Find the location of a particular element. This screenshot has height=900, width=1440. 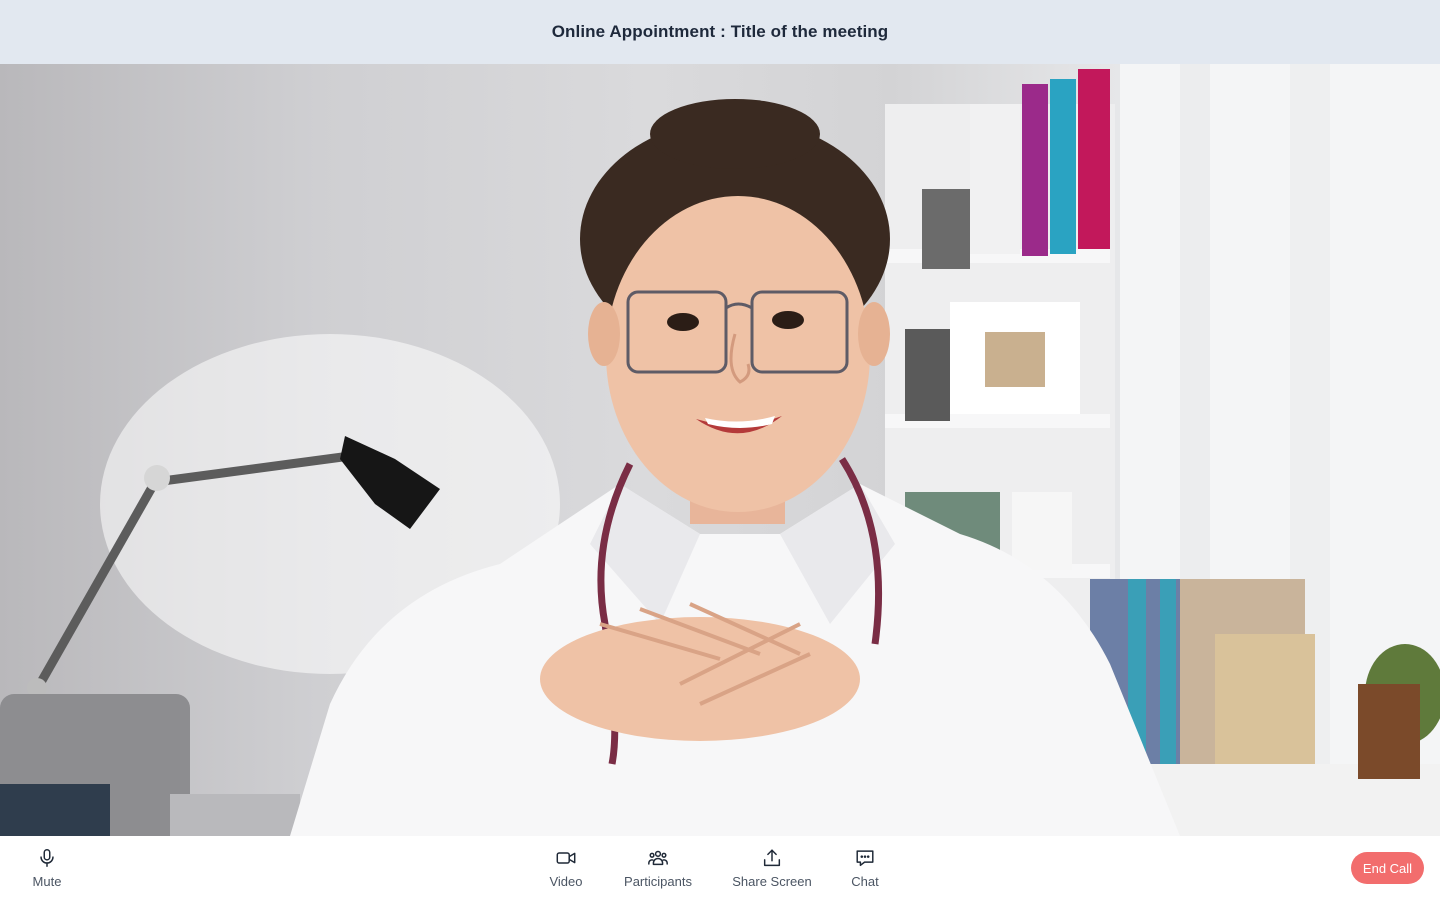

mute-button: Mute is located at coordinates (47, 868).